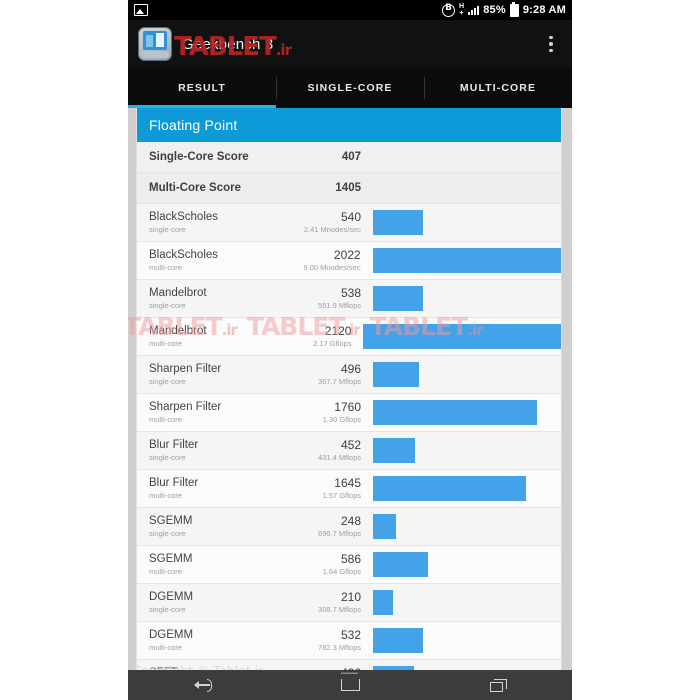  I want to click on battery-percent-label: 85%, so click(494, 10).